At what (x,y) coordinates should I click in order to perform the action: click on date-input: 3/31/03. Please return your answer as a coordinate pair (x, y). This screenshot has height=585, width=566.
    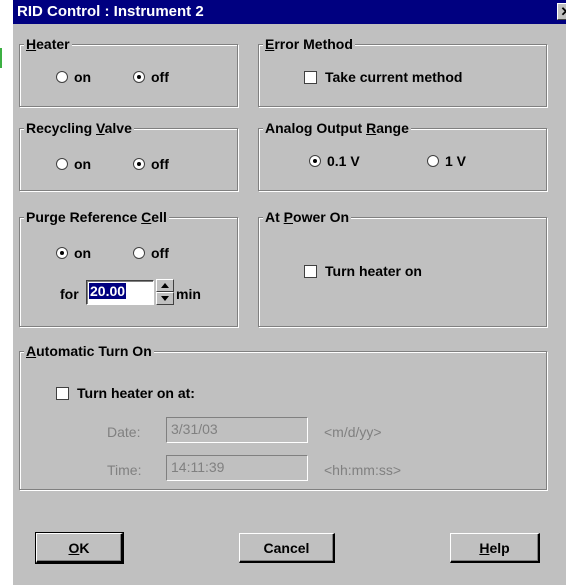
    Looking at the image, I should click on (237, 430).